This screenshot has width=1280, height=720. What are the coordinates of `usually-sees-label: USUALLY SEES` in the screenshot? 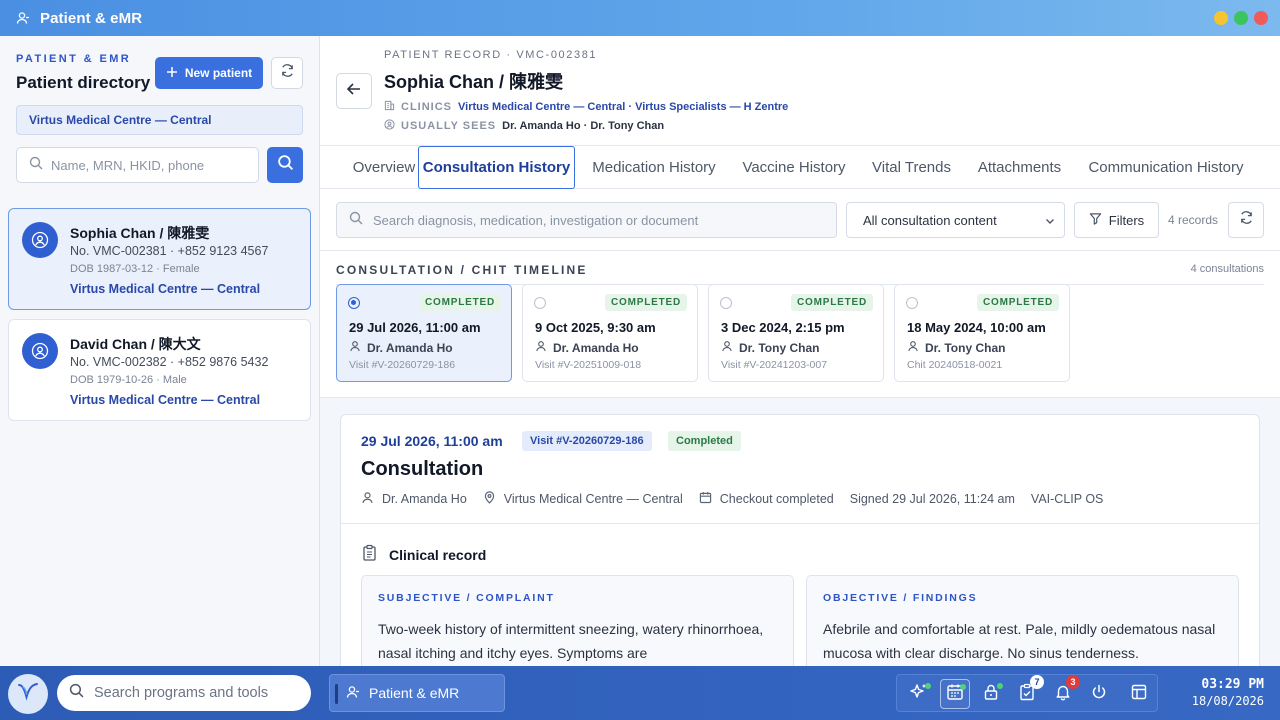 It's located at (449, 126).